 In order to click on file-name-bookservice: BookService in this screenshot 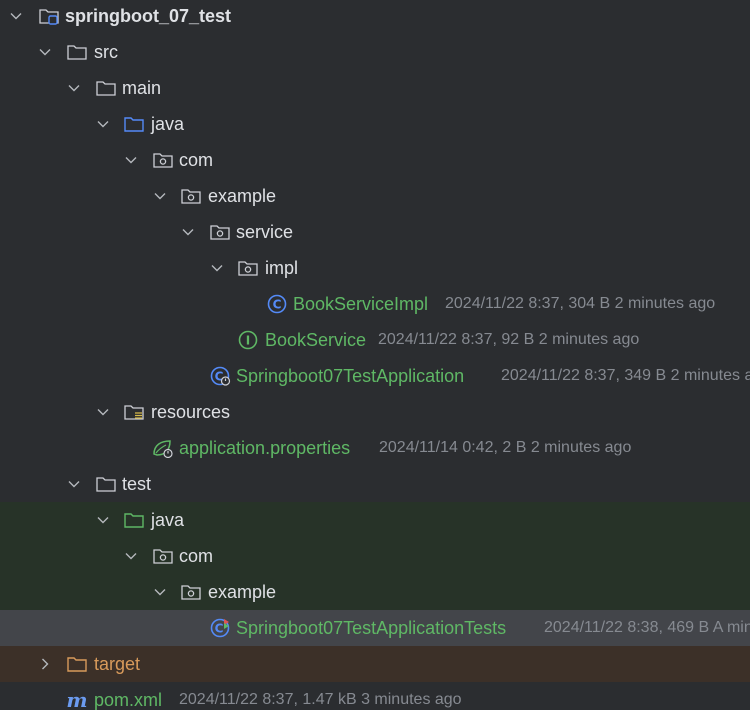, I will do `click(316, 340)`.